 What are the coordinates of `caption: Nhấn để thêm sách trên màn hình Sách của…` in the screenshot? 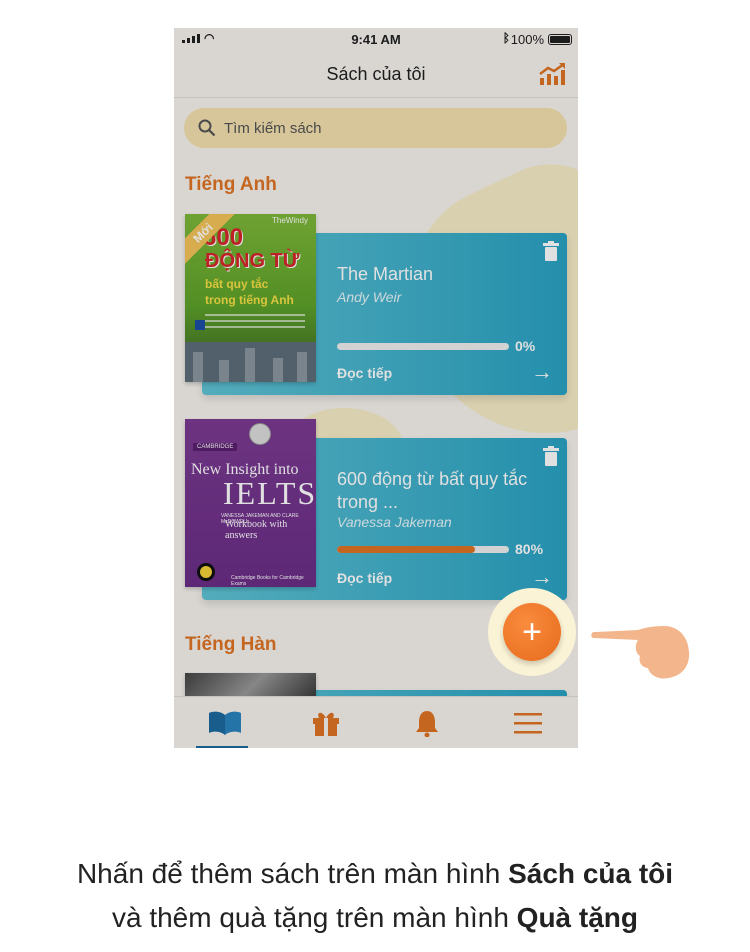 It's located at (375, 896).